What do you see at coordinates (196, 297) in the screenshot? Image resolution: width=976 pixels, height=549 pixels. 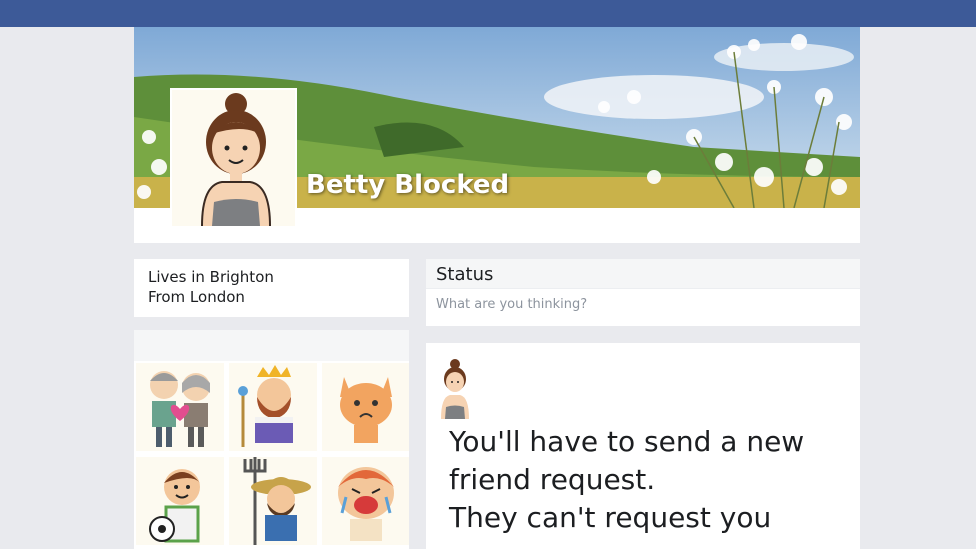 I see `from-text: From London` at bounding box center [196, 297].